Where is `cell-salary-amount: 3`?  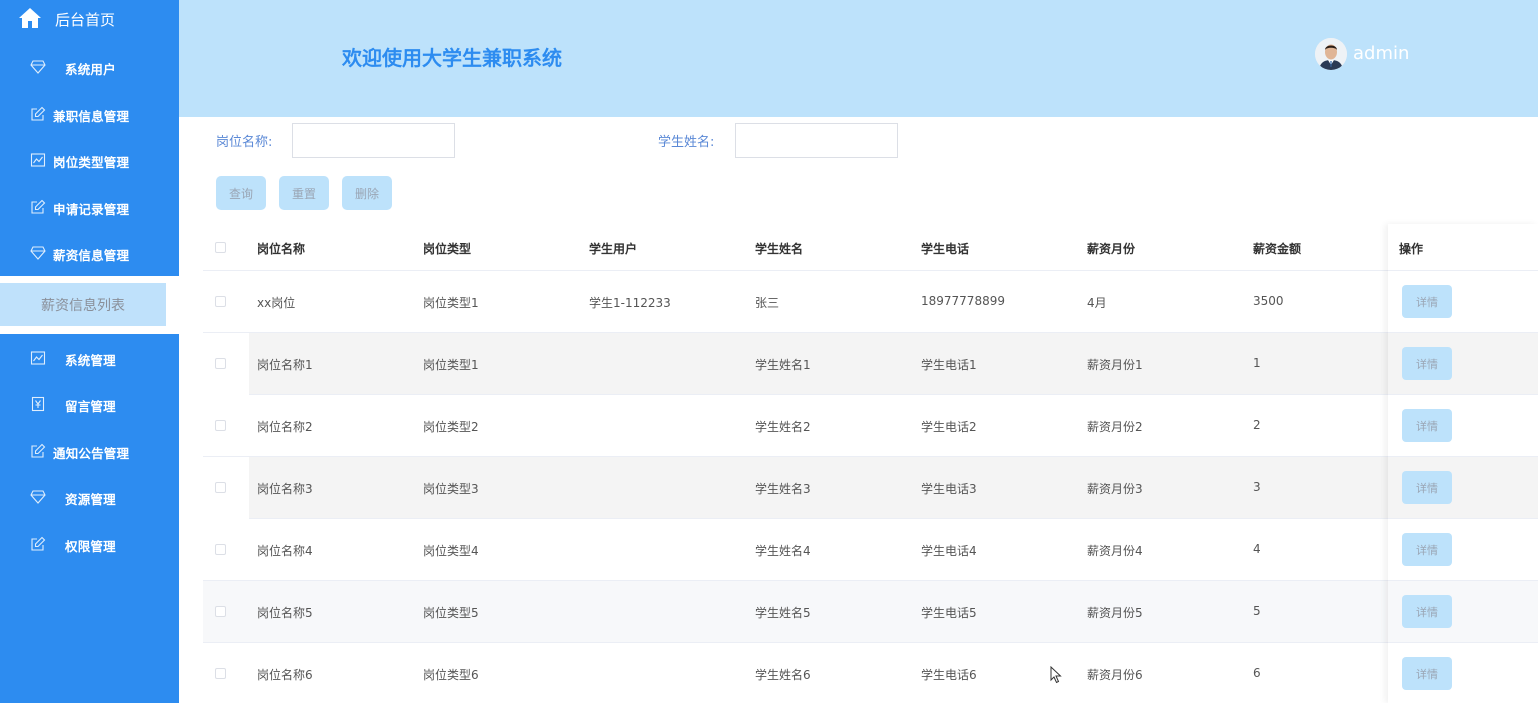
cell-salary-amount: 3 is located at coordinates (1257, 487).